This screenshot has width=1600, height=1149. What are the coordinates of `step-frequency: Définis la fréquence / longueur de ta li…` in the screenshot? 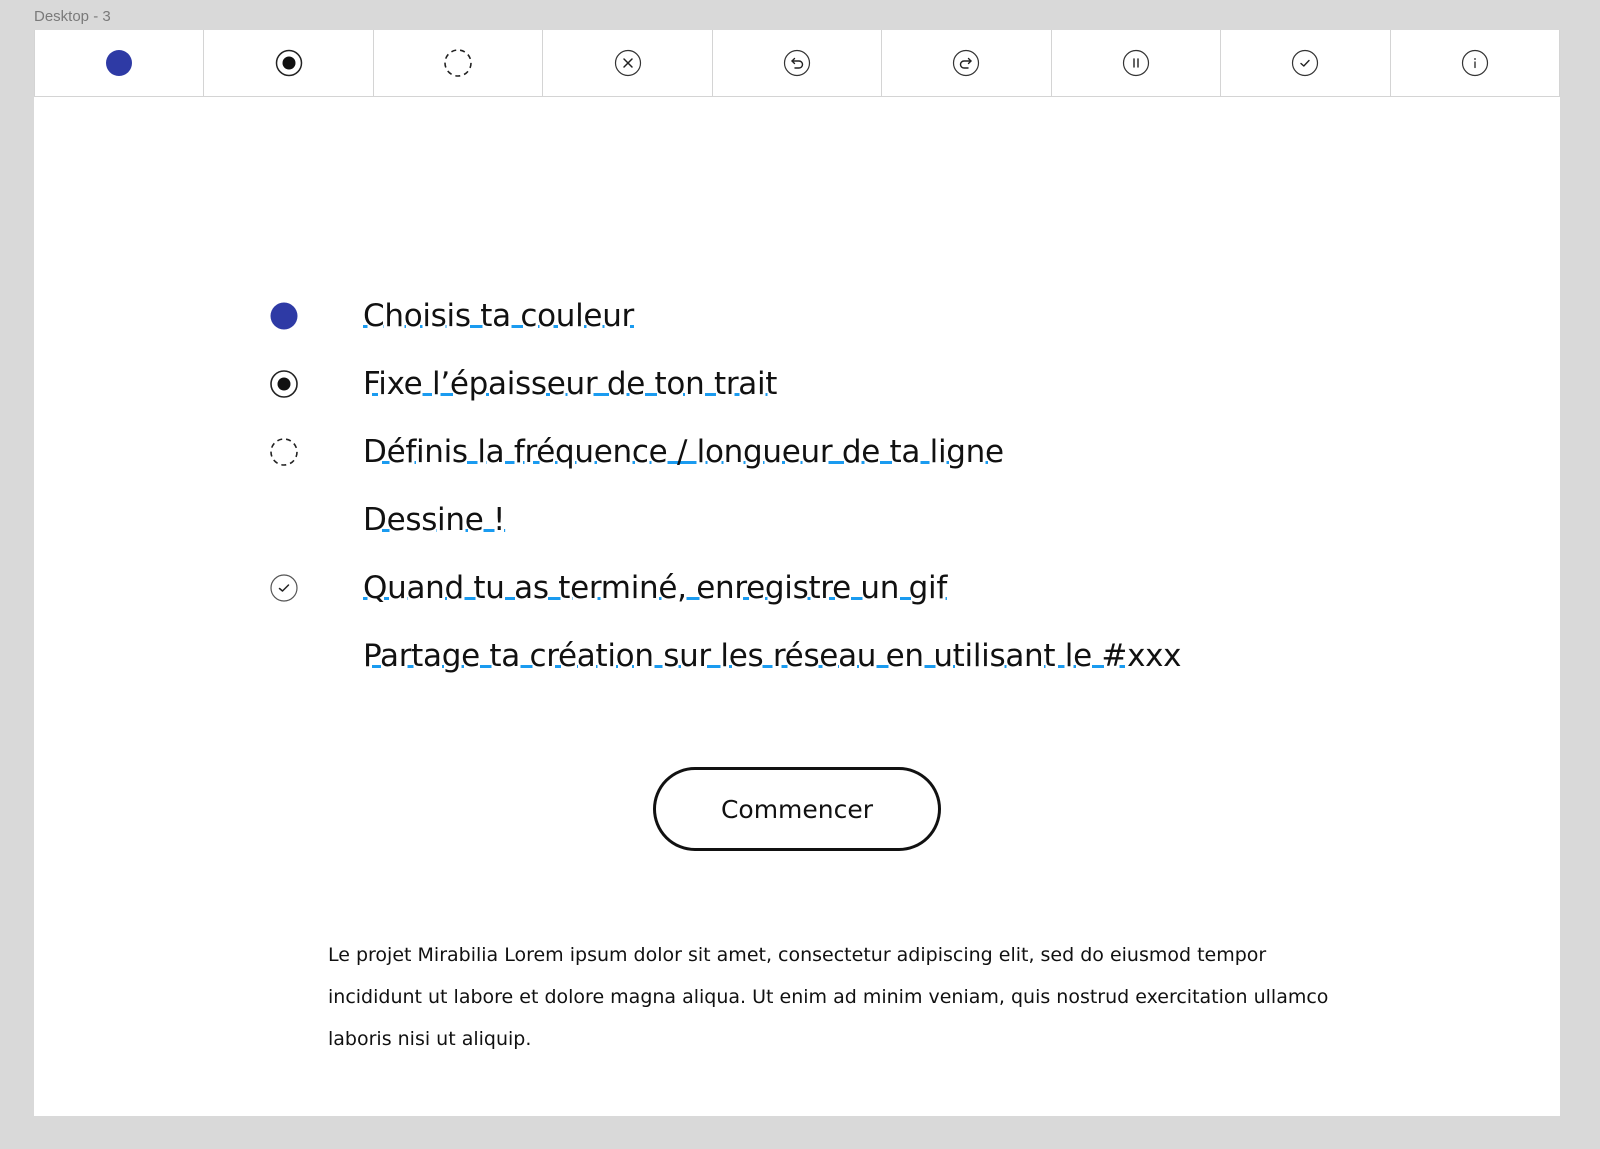 It's located at (725, 452).